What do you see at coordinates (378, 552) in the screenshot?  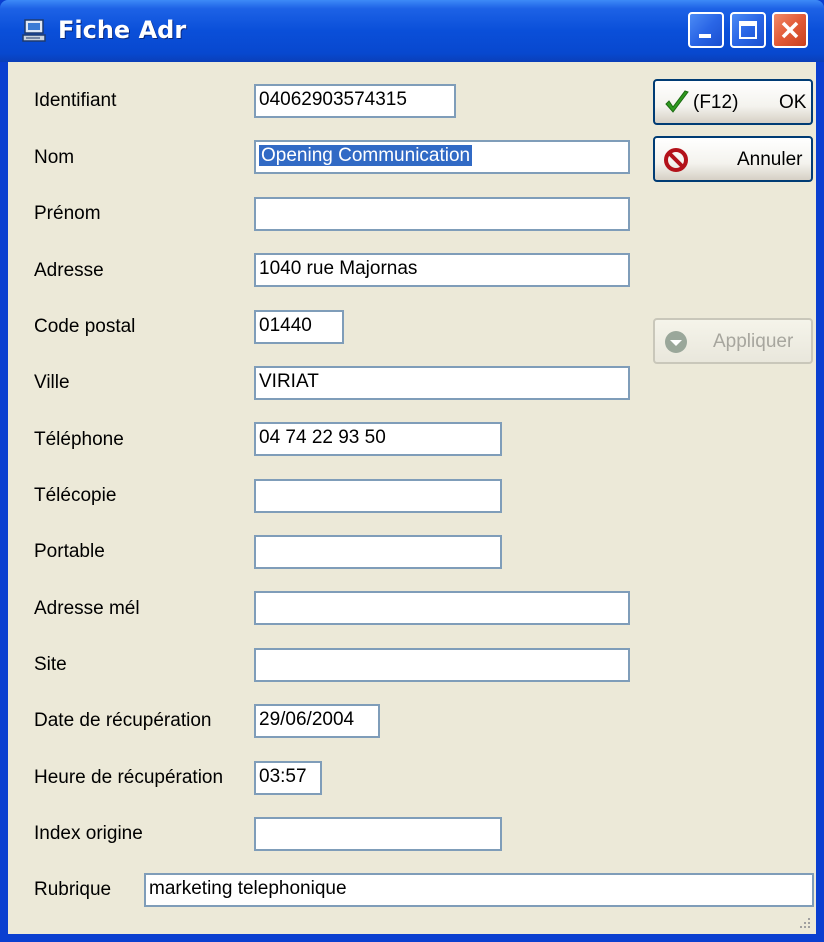 I see `portable-field` at bounding box center [378, 552].